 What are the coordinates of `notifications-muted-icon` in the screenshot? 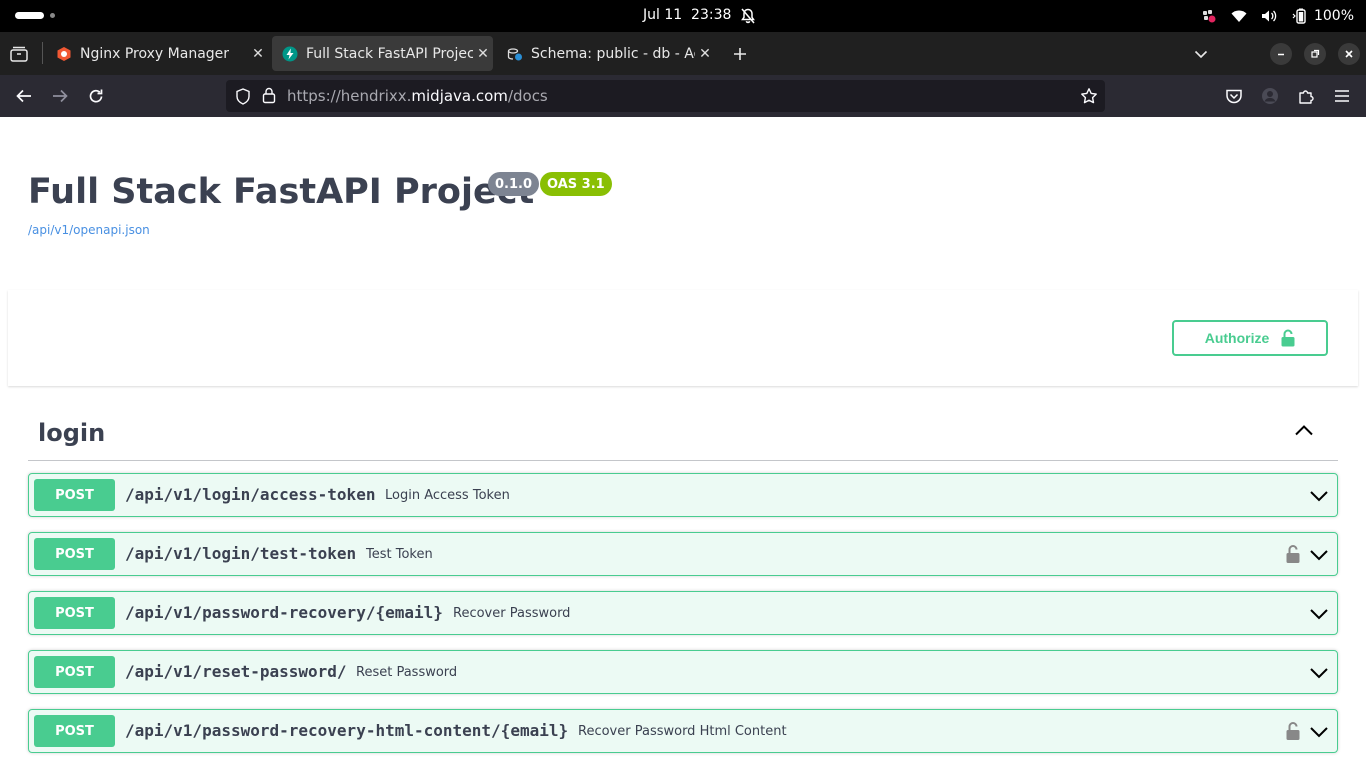 It's located at (748, 18).